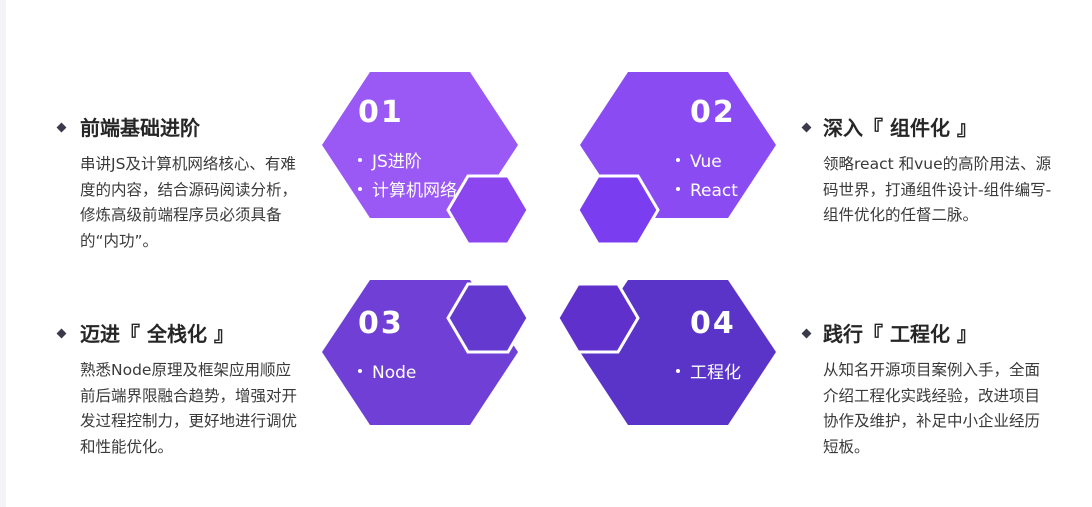 This screenshot has width=1092, height=507. What do you see at coordinates (381, 323) in the screenshot?
I see `hexagon-03-number: 03` at bounding box center [381, 323].